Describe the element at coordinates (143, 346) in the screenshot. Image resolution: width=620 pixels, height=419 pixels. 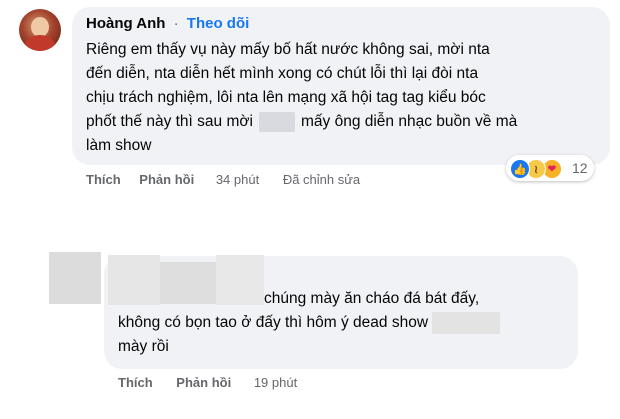
I see `comment-line: mày rồi` at that location.